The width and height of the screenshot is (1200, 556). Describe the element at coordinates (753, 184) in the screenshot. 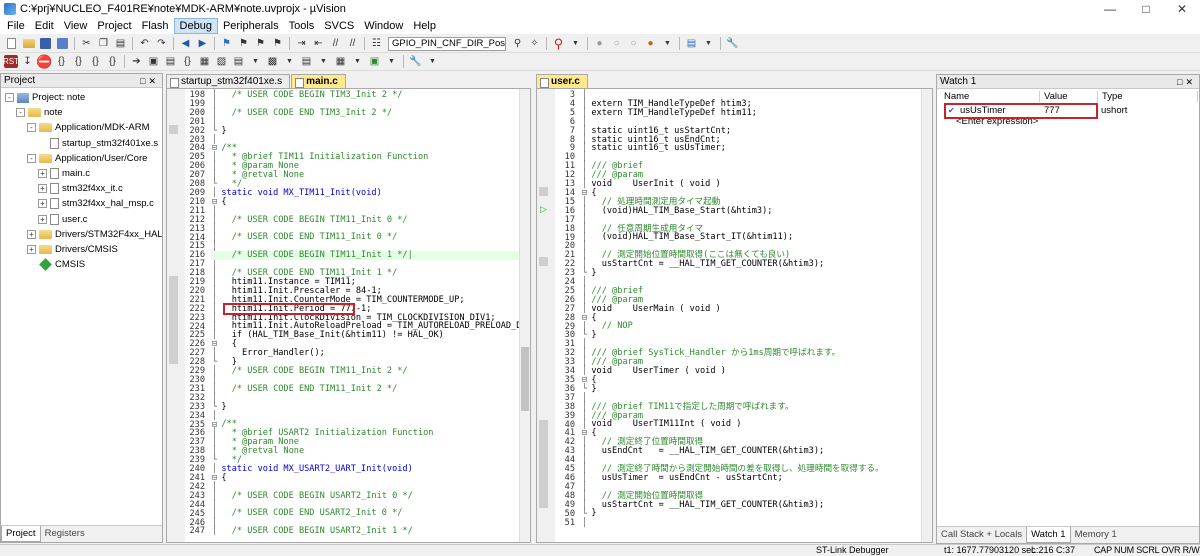

I see `code-line: void UserInit ( void )` at that location.